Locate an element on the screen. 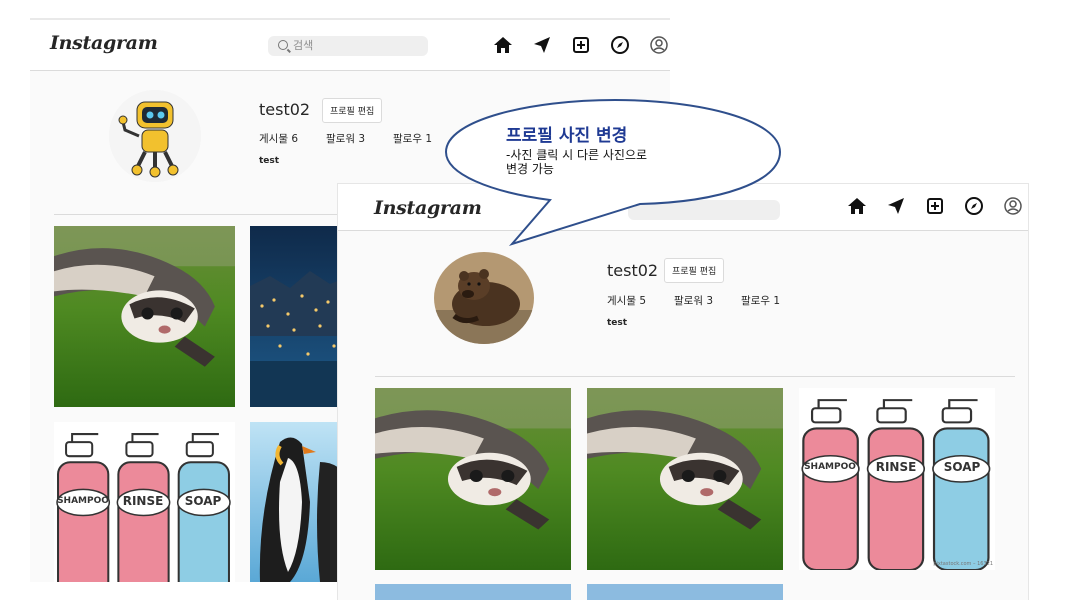  callout-text: 프로필 사진 변경 -사진 클릭 시 다른 사진으로 변경 가능 is located at coordinates (636, 151).